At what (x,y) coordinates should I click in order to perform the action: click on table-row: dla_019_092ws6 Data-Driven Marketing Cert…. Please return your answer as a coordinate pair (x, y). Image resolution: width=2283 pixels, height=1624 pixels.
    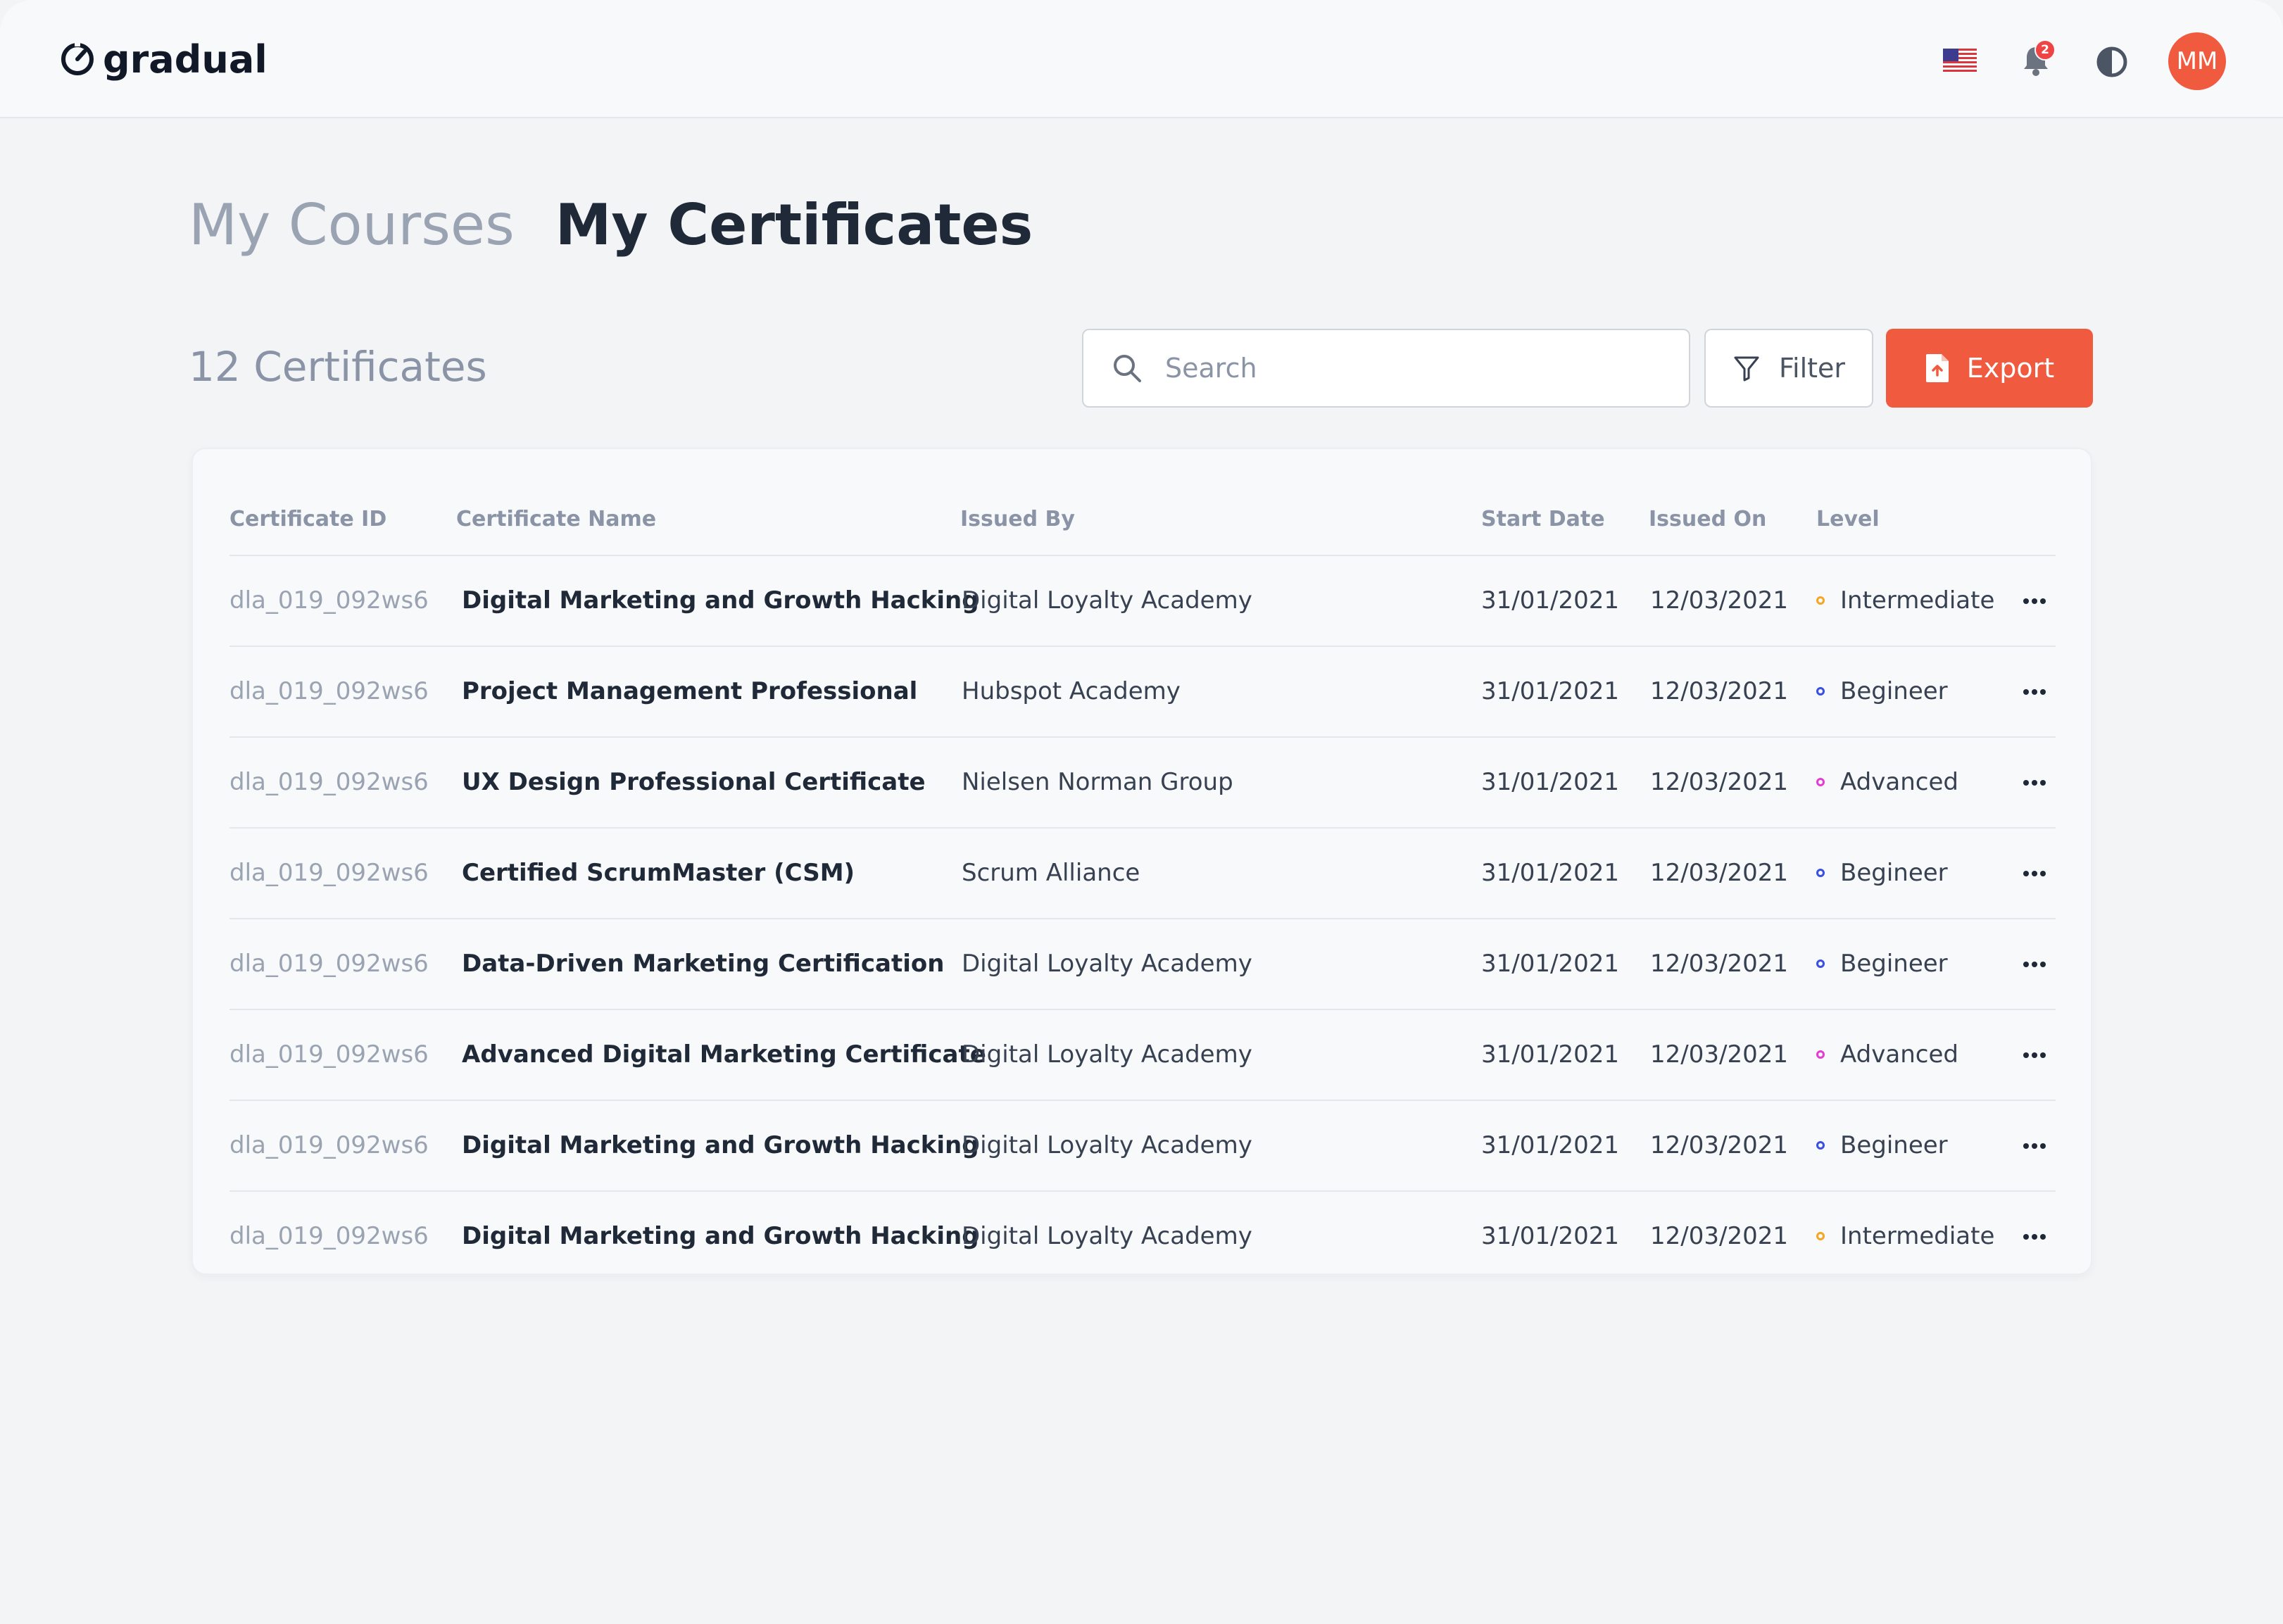
    Looking at the image, I should click on (1142, 965).